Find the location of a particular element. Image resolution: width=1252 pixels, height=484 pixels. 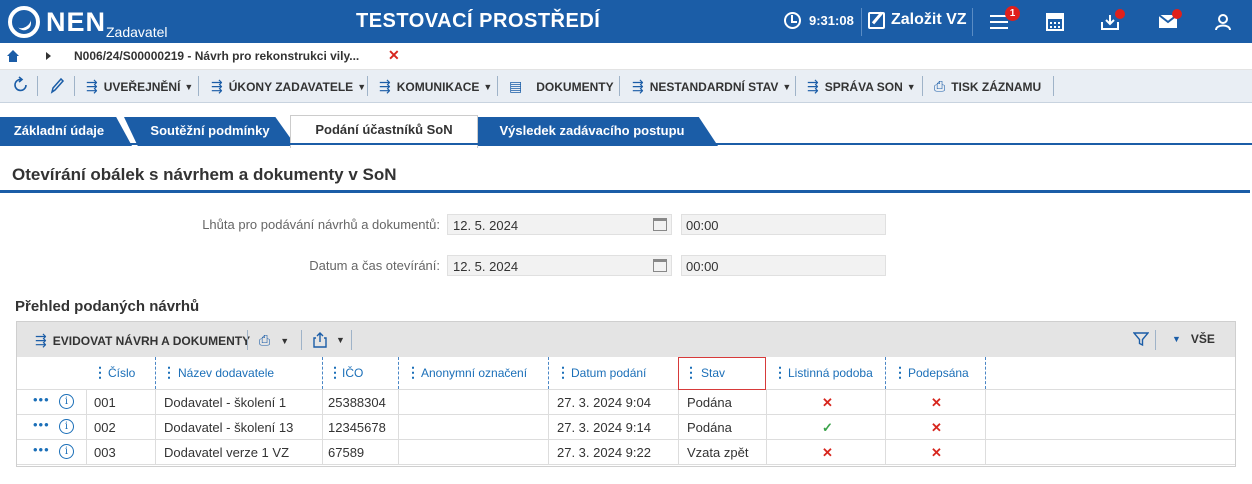

column-header-listinna: Listinná podoba is located at coordinates (830, 373).